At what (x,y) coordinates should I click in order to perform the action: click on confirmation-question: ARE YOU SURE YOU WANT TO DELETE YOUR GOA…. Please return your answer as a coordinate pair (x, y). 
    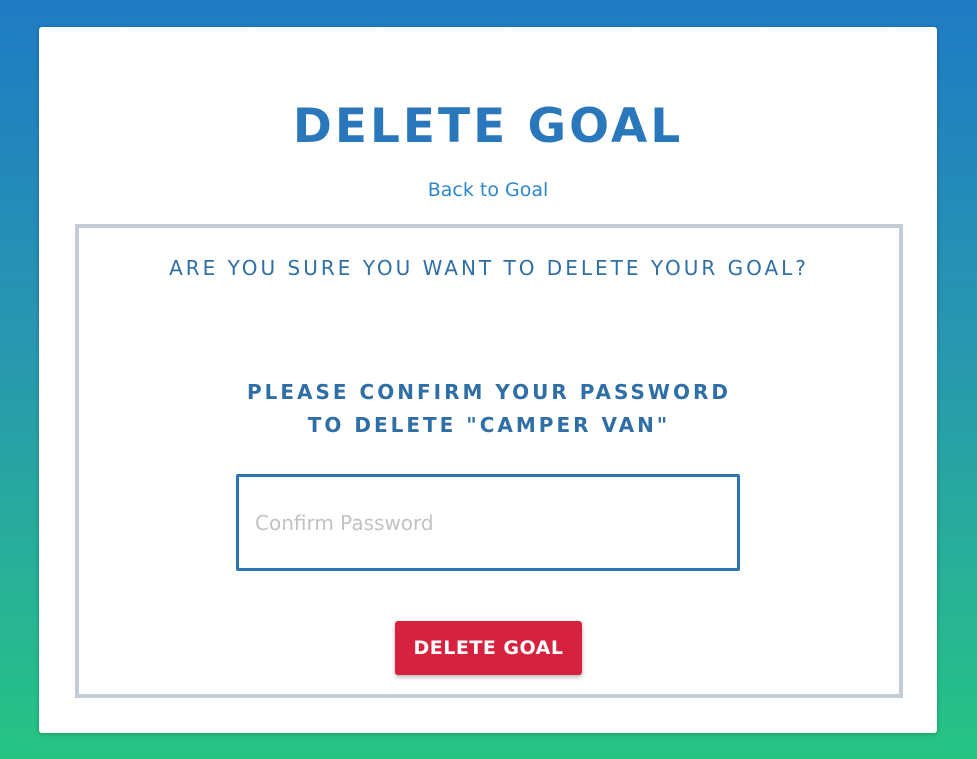
    Looking at the image, I should click on (489, 268).